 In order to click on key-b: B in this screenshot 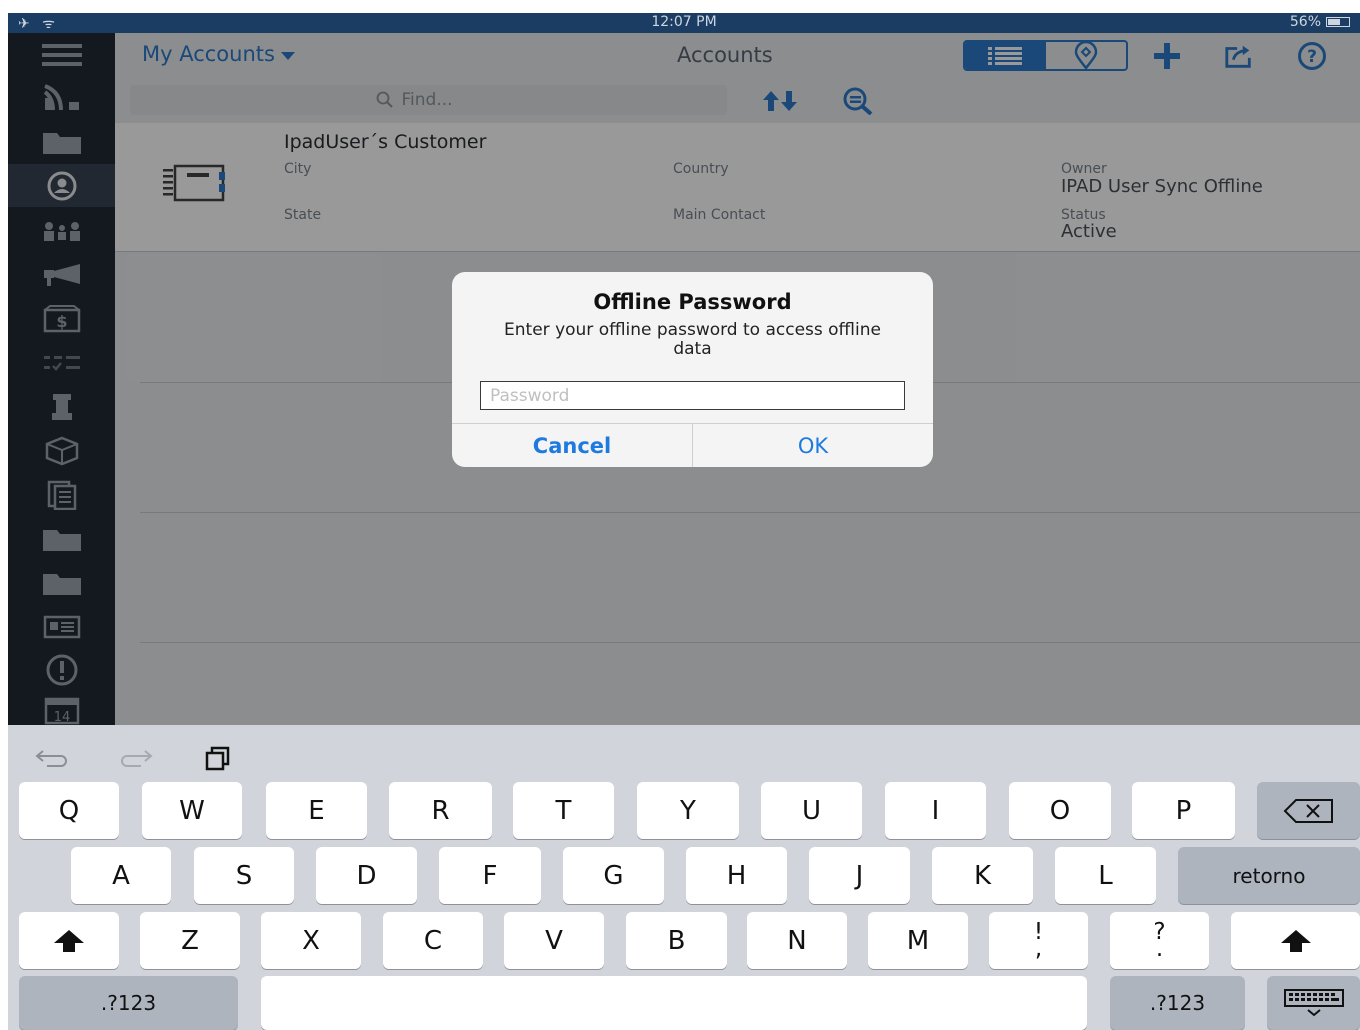, I will do `click(676, 940)`.